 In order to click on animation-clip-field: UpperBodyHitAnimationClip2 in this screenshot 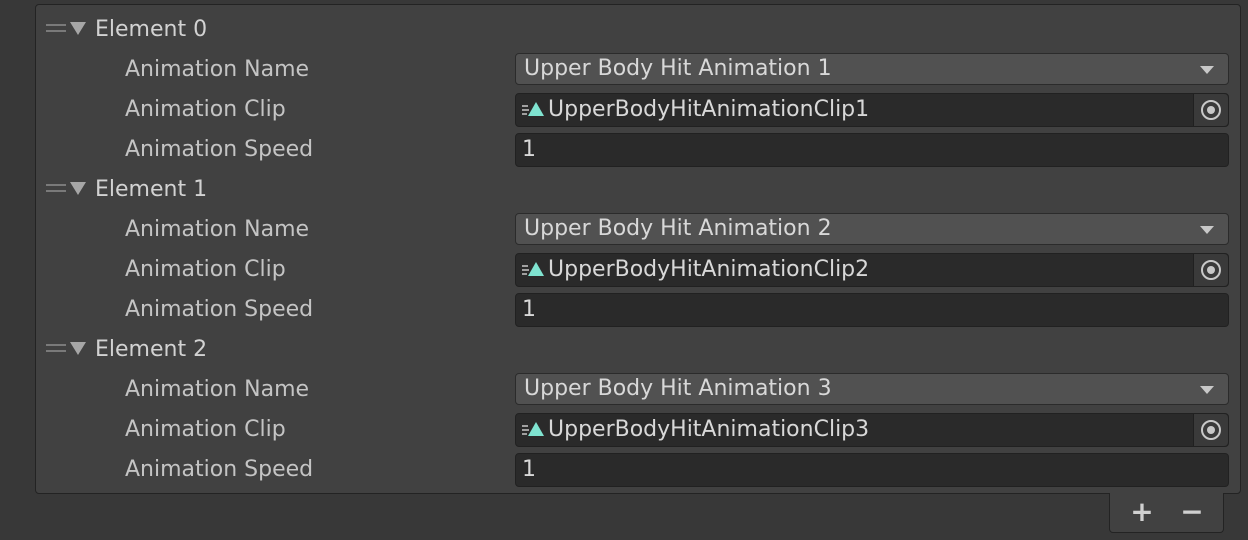, I will do `click(872, 270)`.